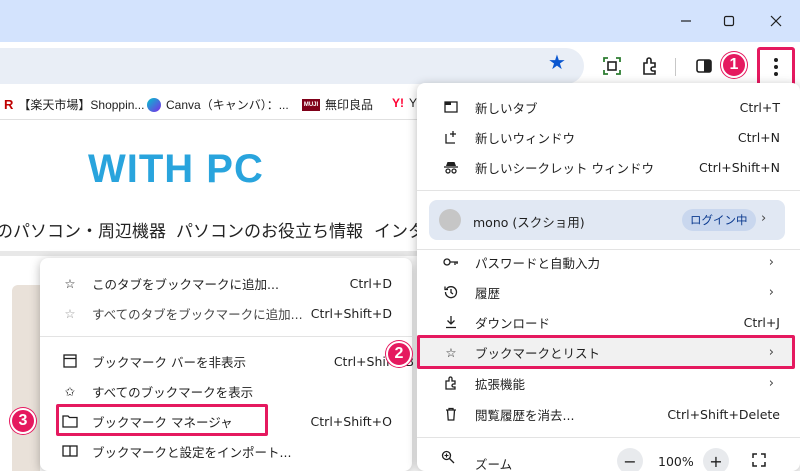 The width and height of the screenshot is (800, 471). Describe the element at coordinates (400, 21) in the screenshot. I see `title-bar` at that location.